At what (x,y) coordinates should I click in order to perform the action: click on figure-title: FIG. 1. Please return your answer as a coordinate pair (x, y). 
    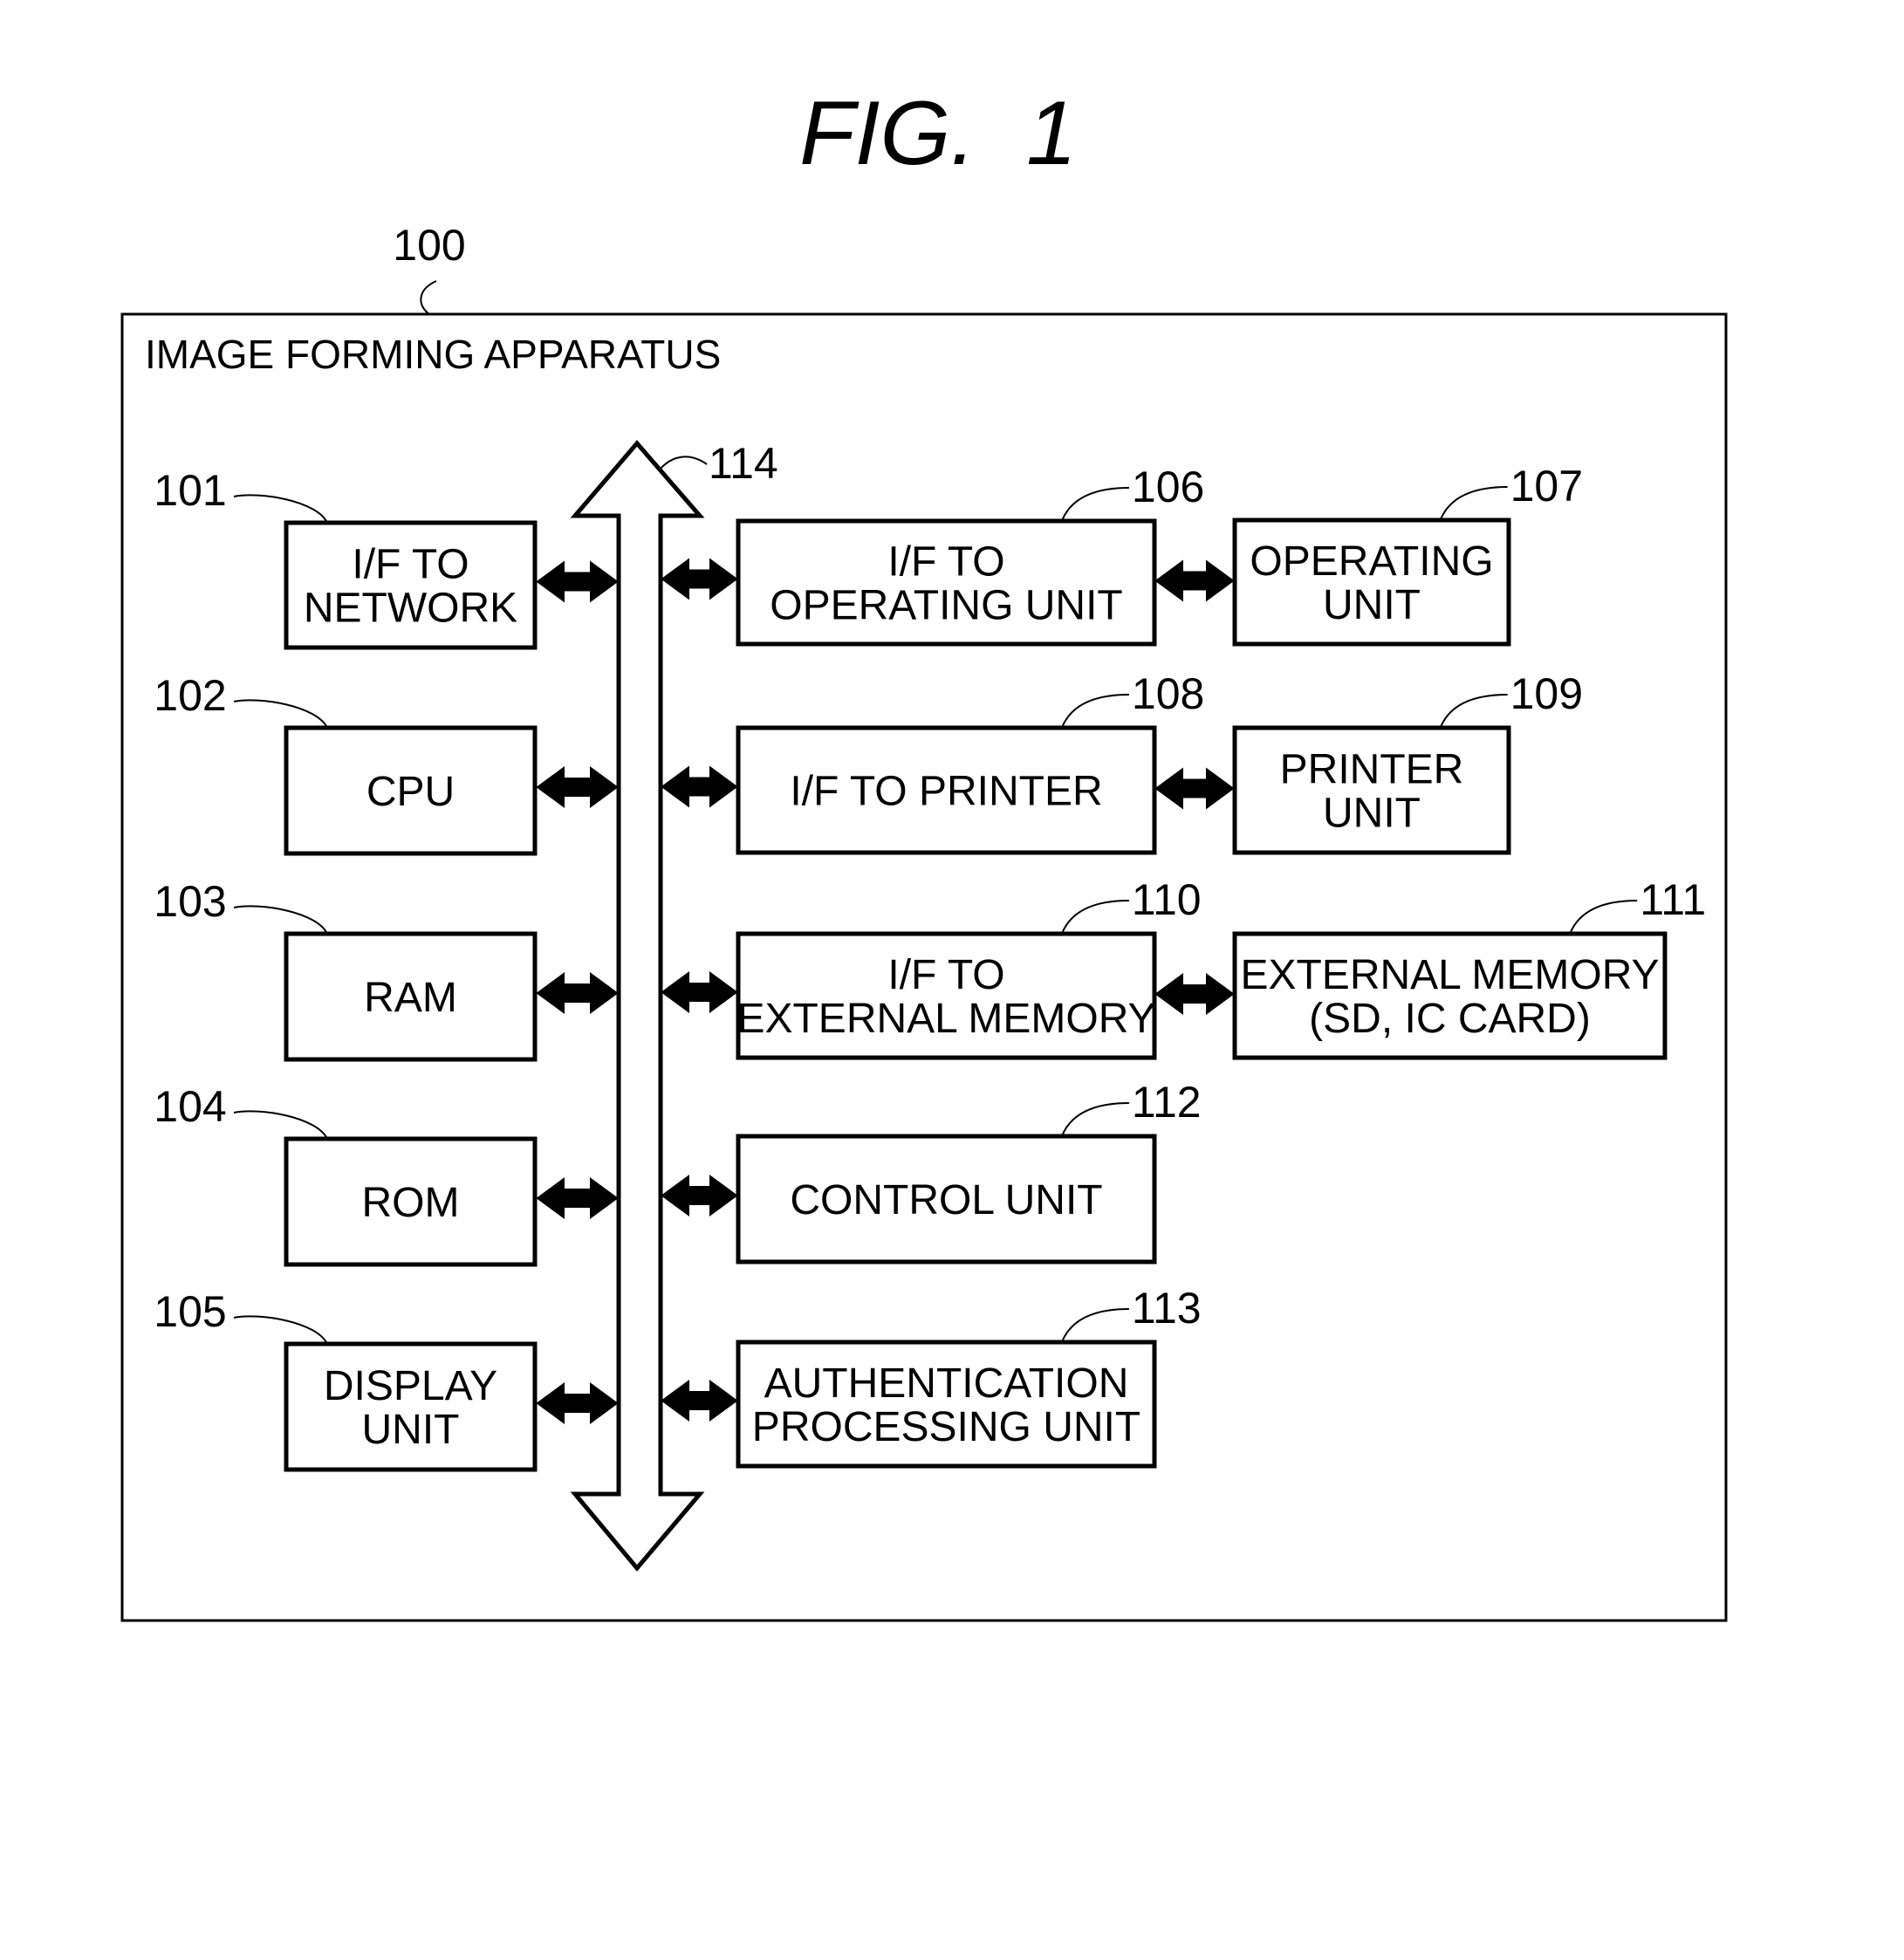
    Looking at the image, I should click on (938, 134).